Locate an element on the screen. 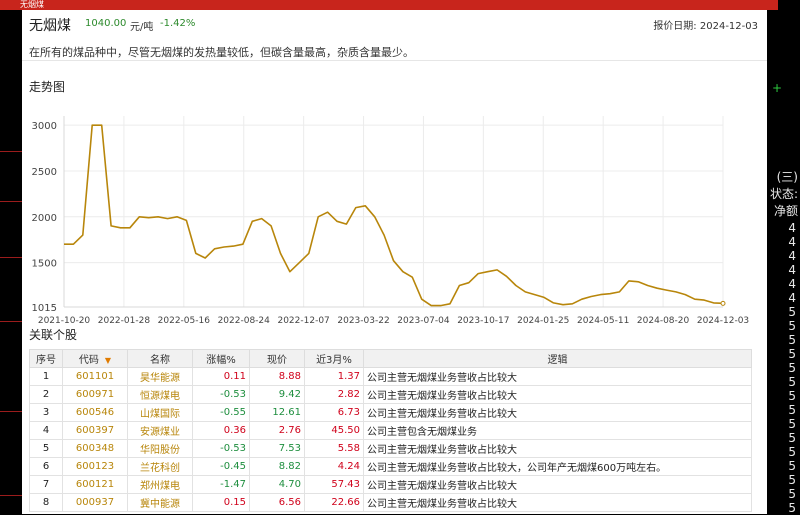 Image resolution: width=800 pixels, height=515 pixels. change-percent: -0.45 is located at coordinates (221, 466).